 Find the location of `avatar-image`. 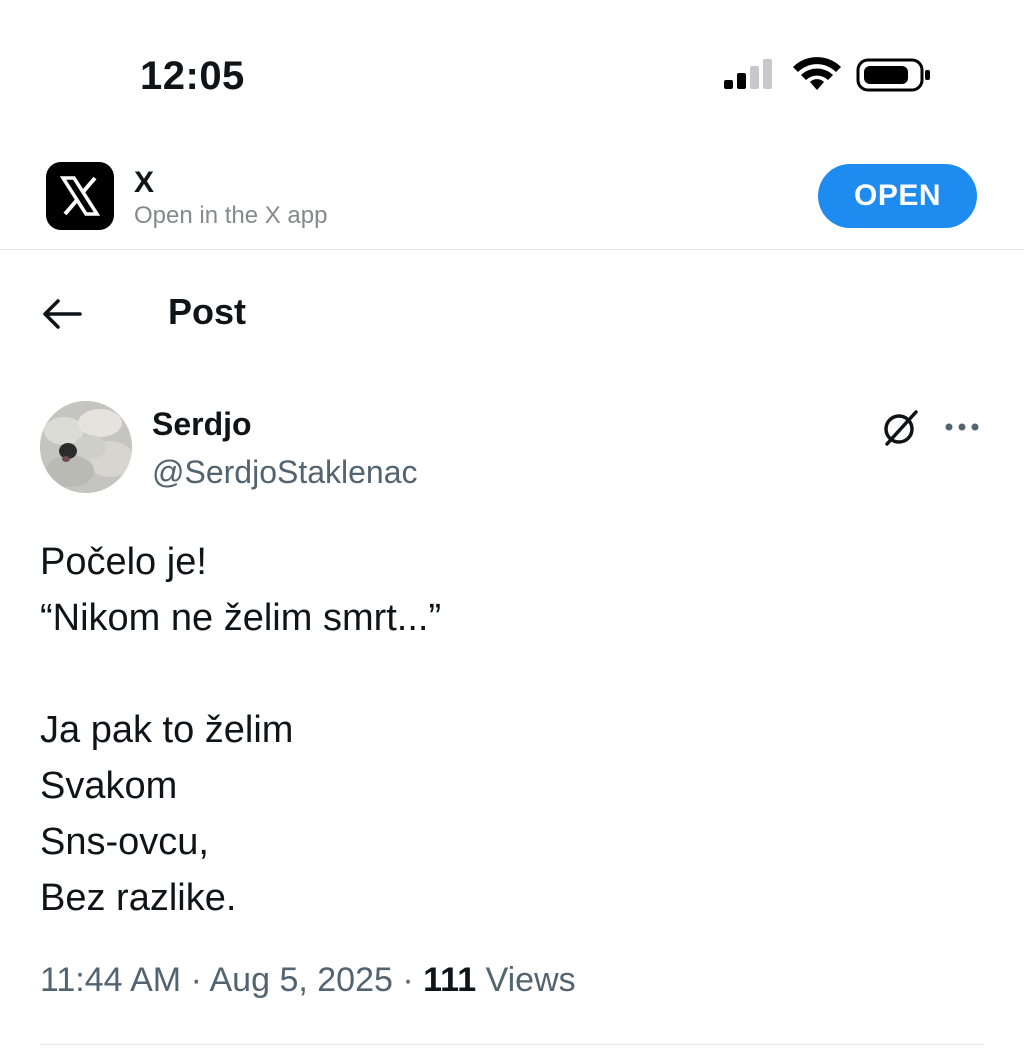

avatar-image is located at coordinates (86, 447).